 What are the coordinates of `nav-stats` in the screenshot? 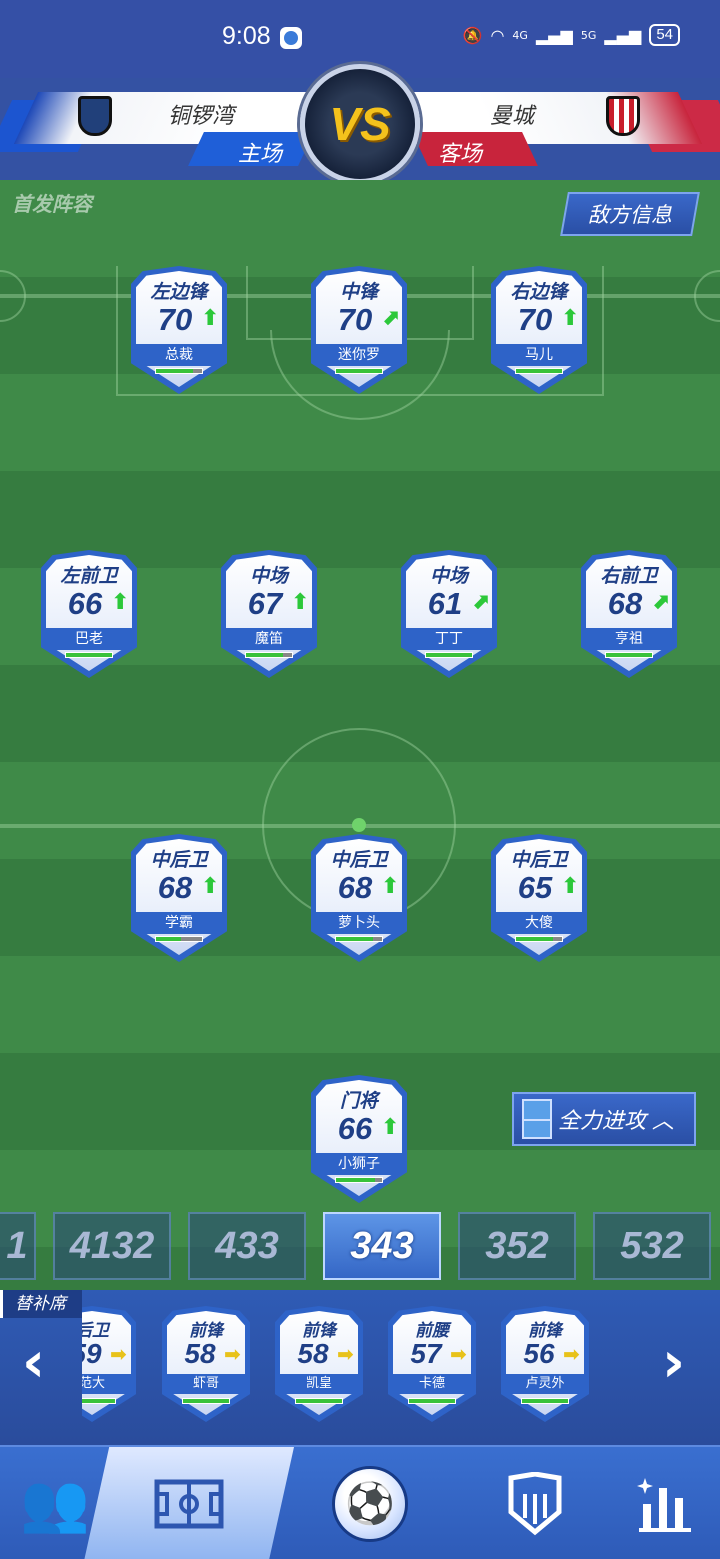 It's located at (665, 1503).